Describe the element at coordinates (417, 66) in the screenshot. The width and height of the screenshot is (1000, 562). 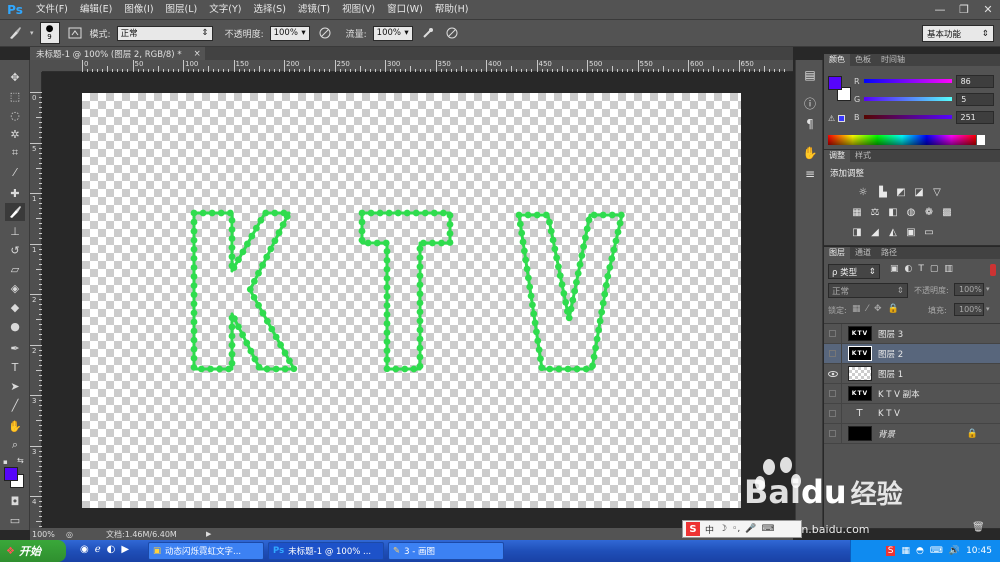
I see `horizontal-ruler: 0 50 100 150 200 250 300 350 400 450 500 550 600 650` at that location.